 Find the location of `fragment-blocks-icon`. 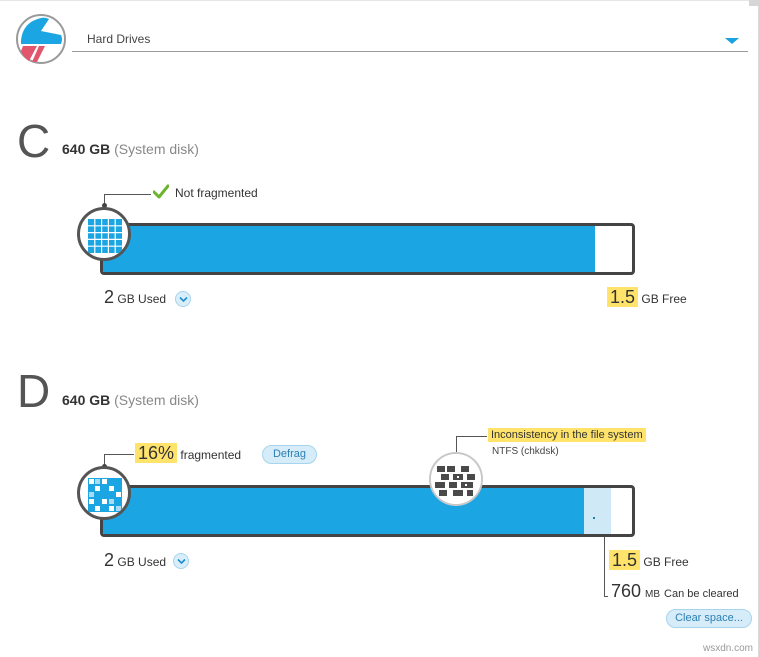

fragment-blocks-icon is located at coordinates (456, 479).